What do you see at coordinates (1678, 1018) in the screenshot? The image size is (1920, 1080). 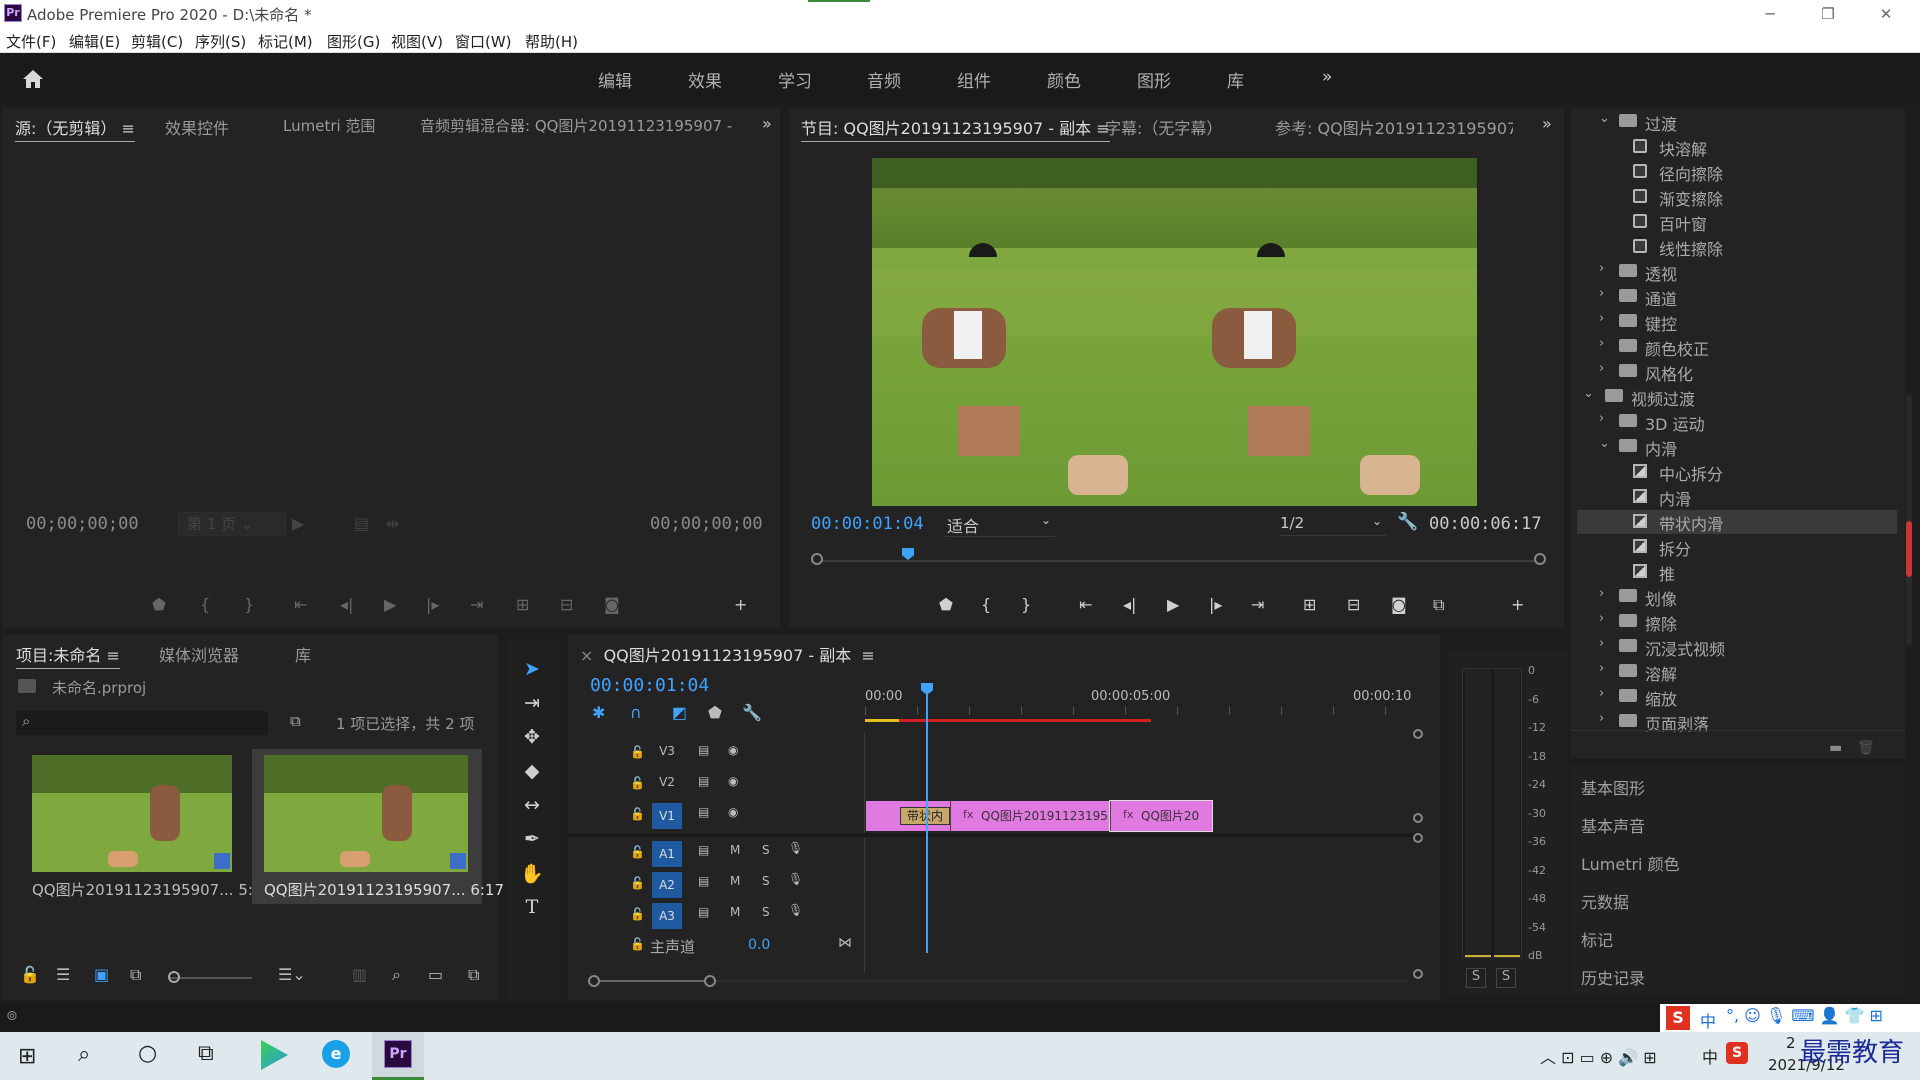 I see `sogou-icon: S` at bounding box center [1678, 1018].